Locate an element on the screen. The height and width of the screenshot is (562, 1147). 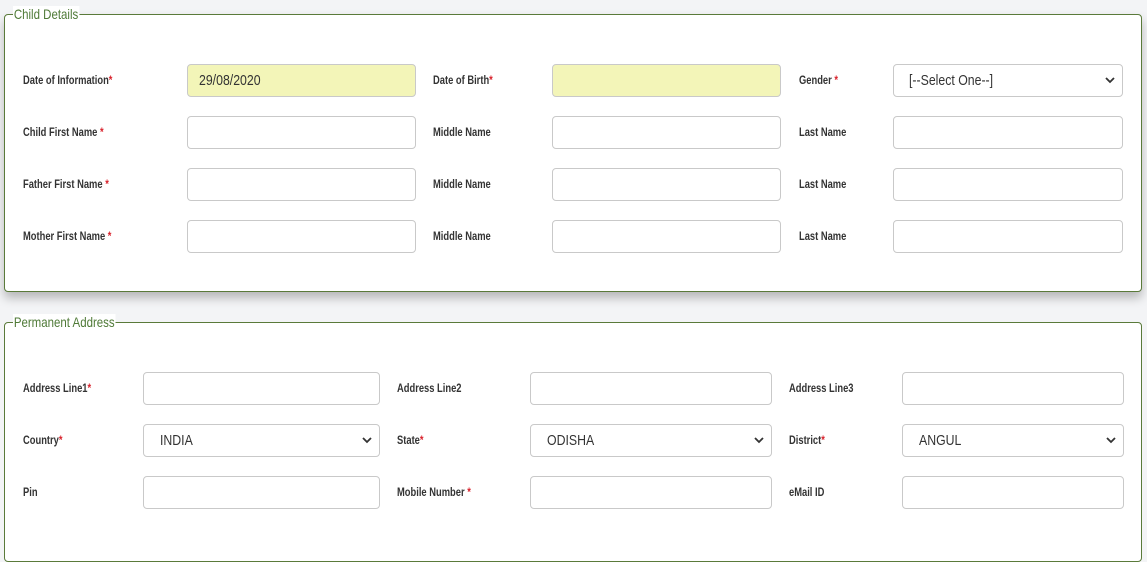
father-first-name-label: Father First Name * is located at coordinates (66, 184).